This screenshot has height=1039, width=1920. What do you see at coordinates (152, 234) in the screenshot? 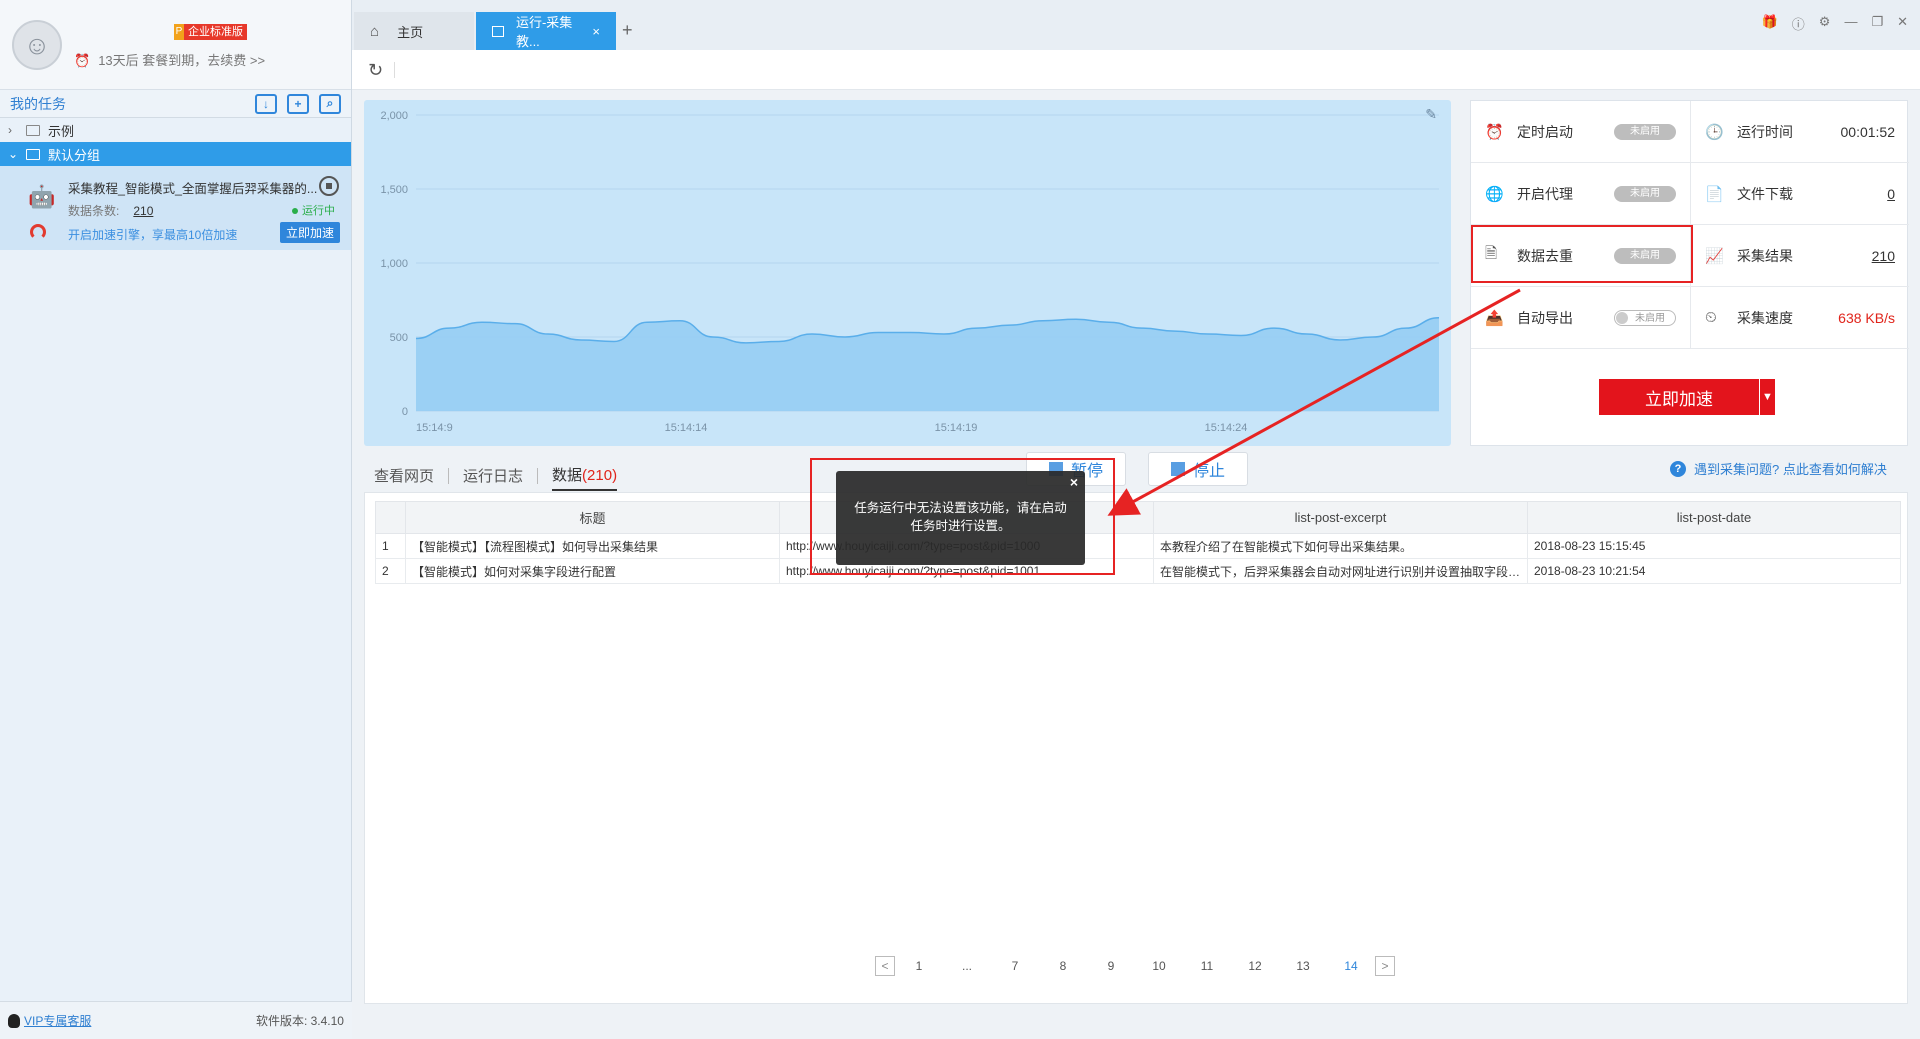
I see `task-boost-text: 开启加速引擎，享最高10倍加速` at bounding box center [152, 234].